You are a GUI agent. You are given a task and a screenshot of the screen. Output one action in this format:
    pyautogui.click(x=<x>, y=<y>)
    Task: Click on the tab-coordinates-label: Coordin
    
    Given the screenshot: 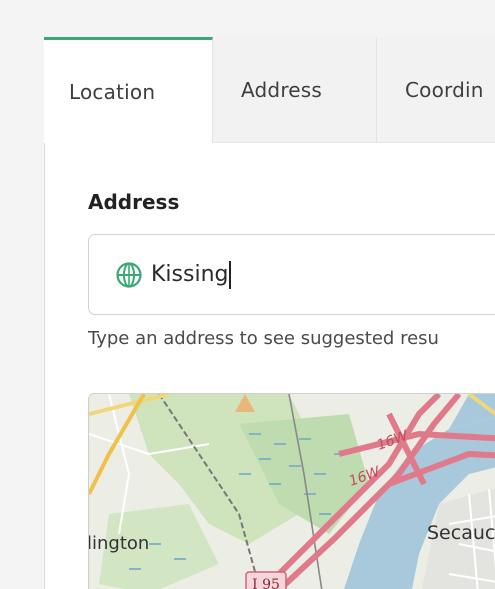 What is the action you would take?
    pyautogui.click(x=444, y=89)
    